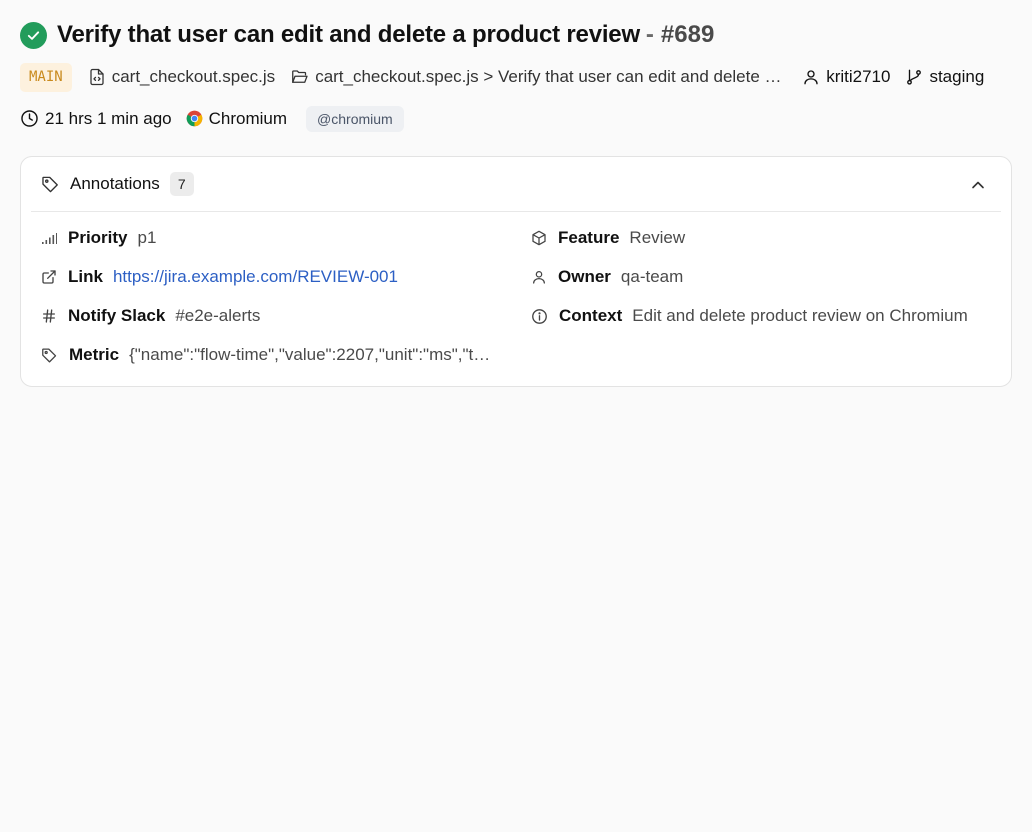  I want to click on annotation-key: Owner, so click(584, 276).